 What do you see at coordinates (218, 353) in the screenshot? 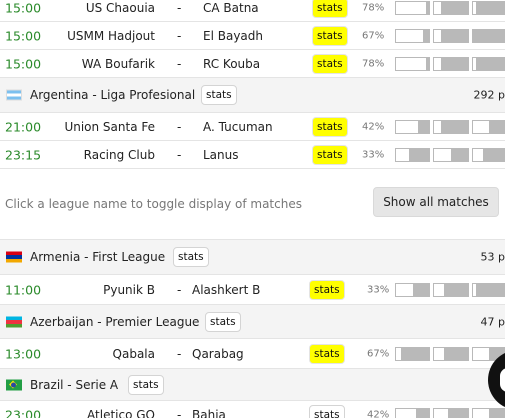
I see `away-team: Qarabag` at bounding box center [218, 353].